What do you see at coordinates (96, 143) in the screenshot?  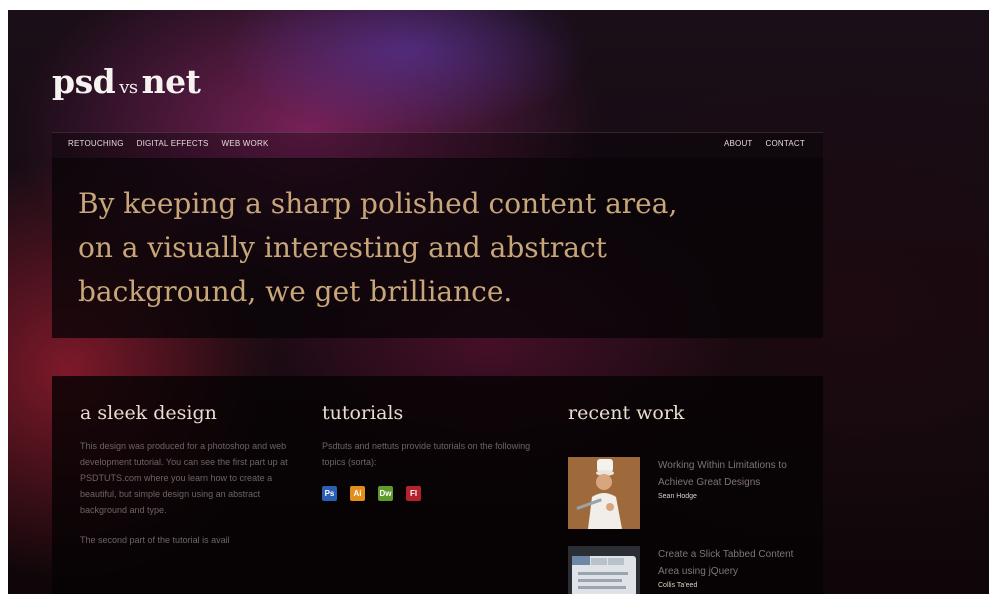 I see `nav-retouching: RETOUCHING` at bounding box center [96, 143].